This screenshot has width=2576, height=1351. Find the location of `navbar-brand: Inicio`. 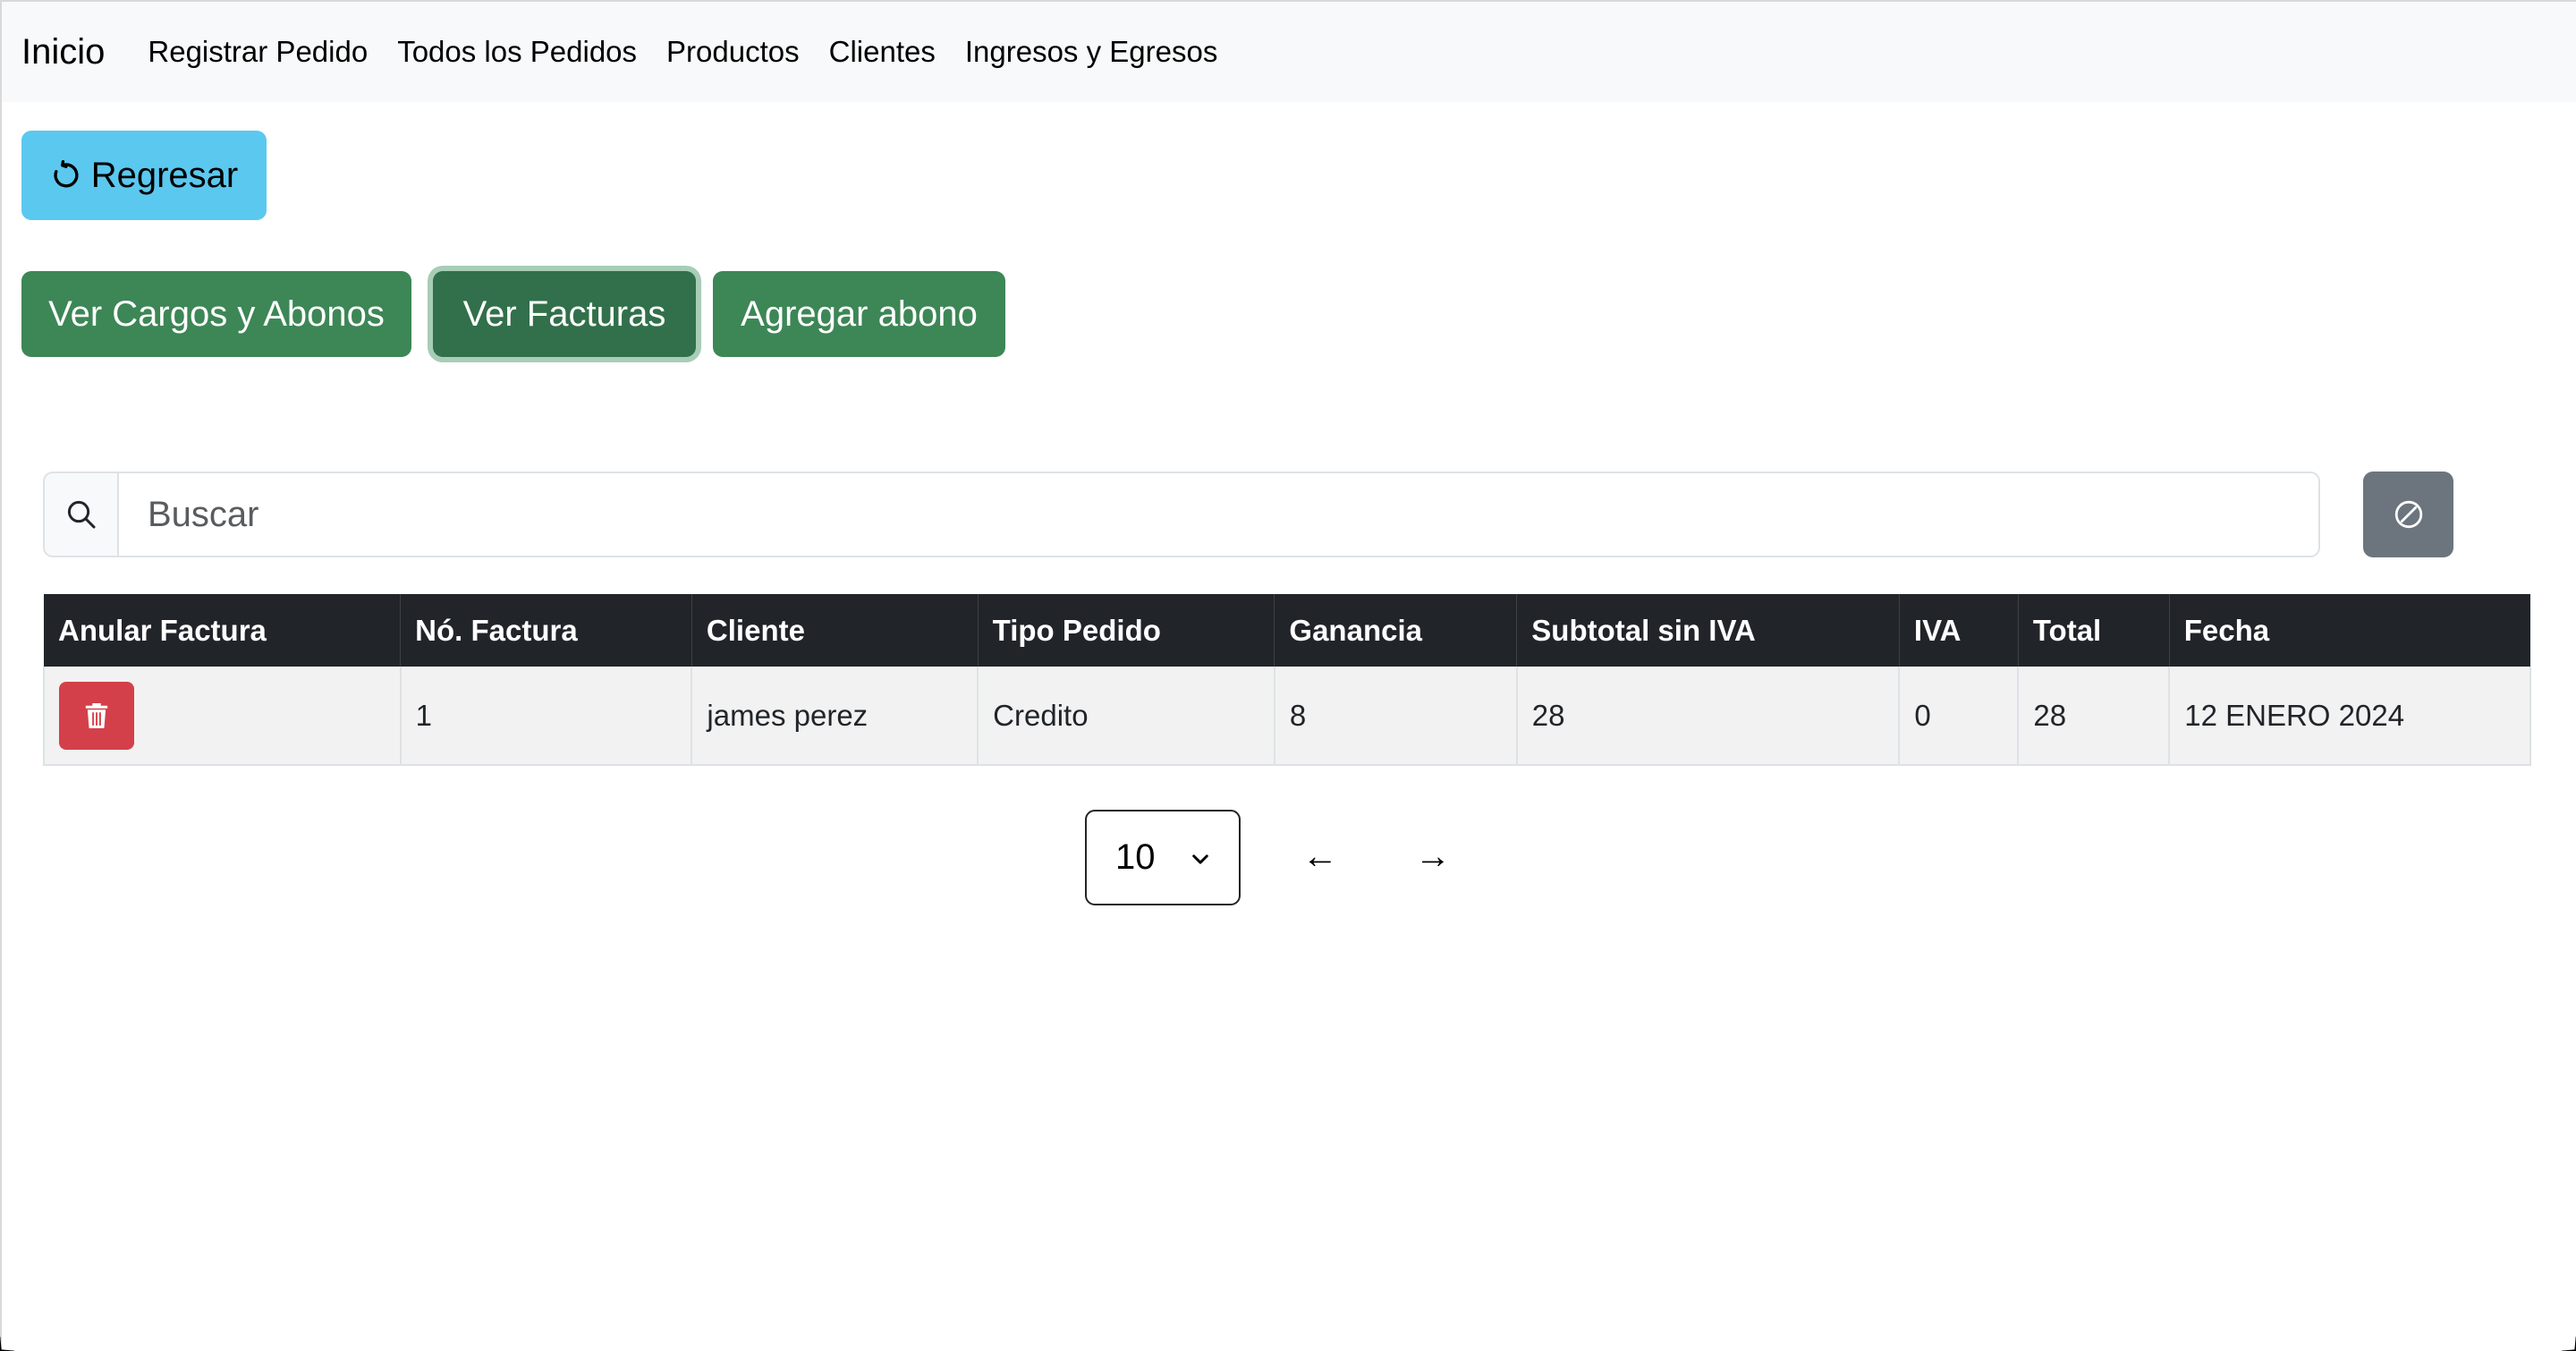

navbar-brand: Inicio is located at coordinates (63, 52).